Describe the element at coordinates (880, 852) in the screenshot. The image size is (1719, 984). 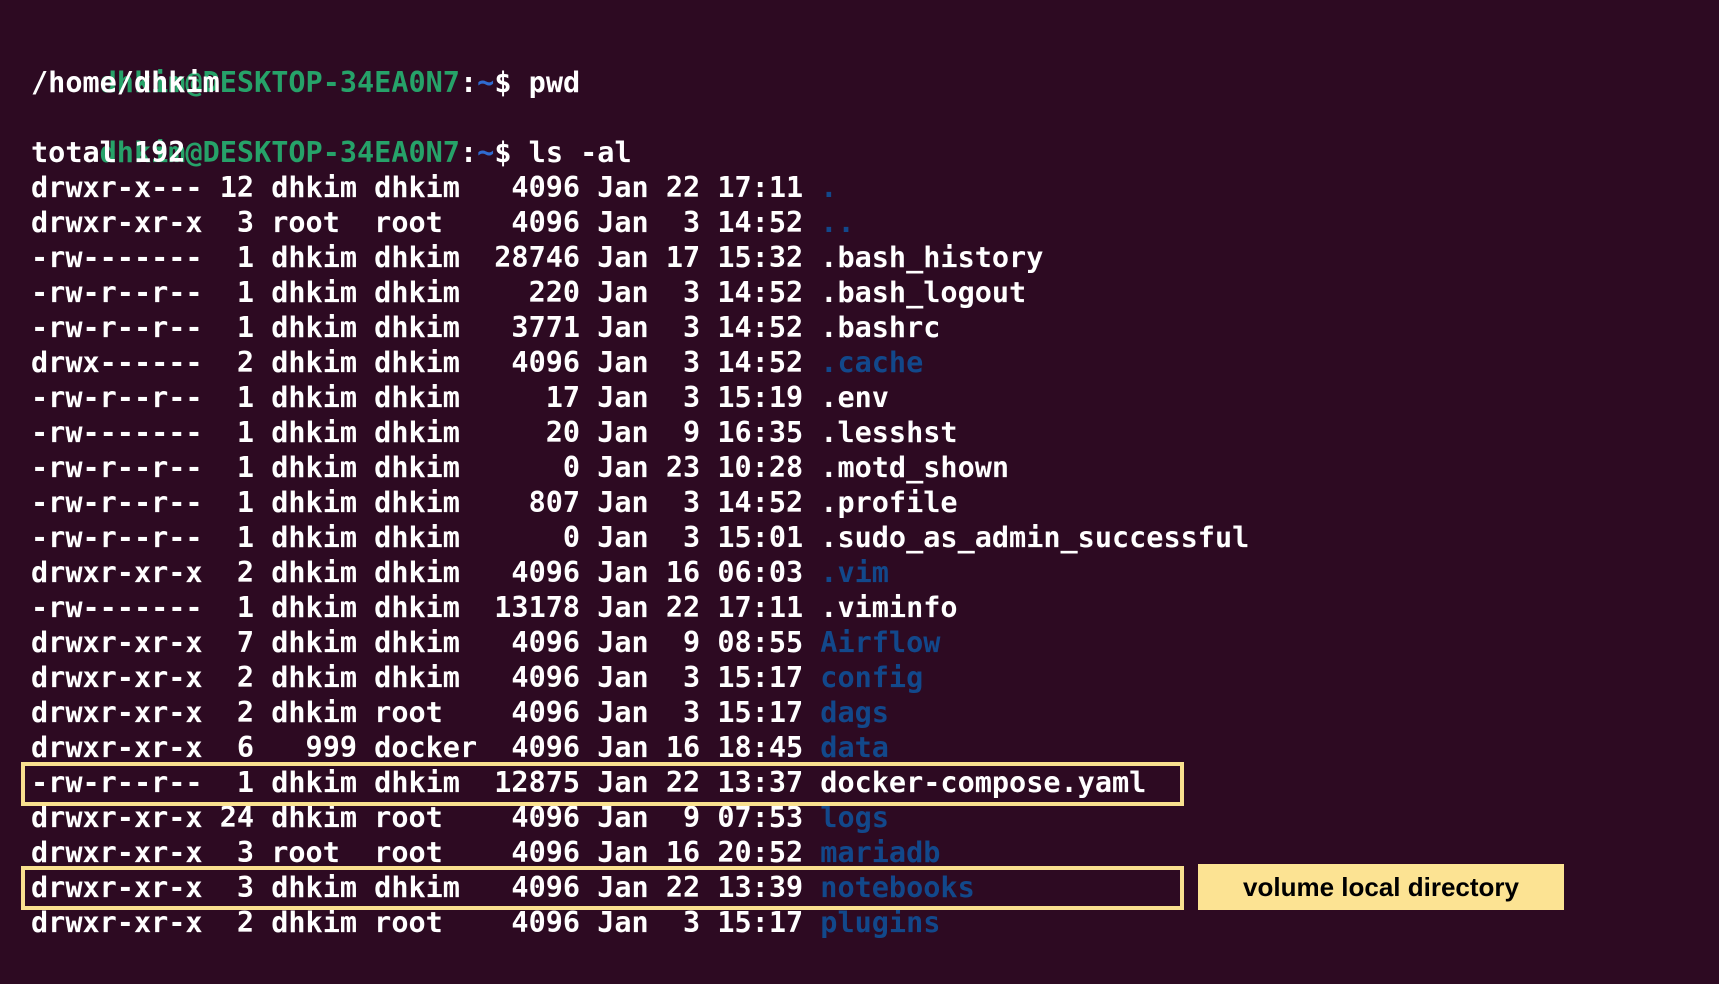
I see `directory-name: mariadb` at that location.